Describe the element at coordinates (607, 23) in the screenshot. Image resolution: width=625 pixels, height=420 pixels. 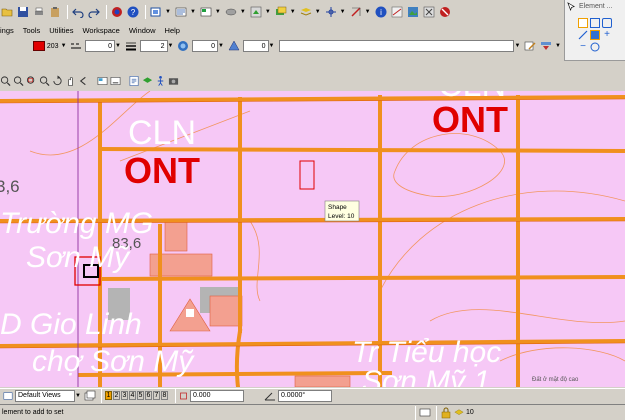
I see `select-shape-icon` at that location.